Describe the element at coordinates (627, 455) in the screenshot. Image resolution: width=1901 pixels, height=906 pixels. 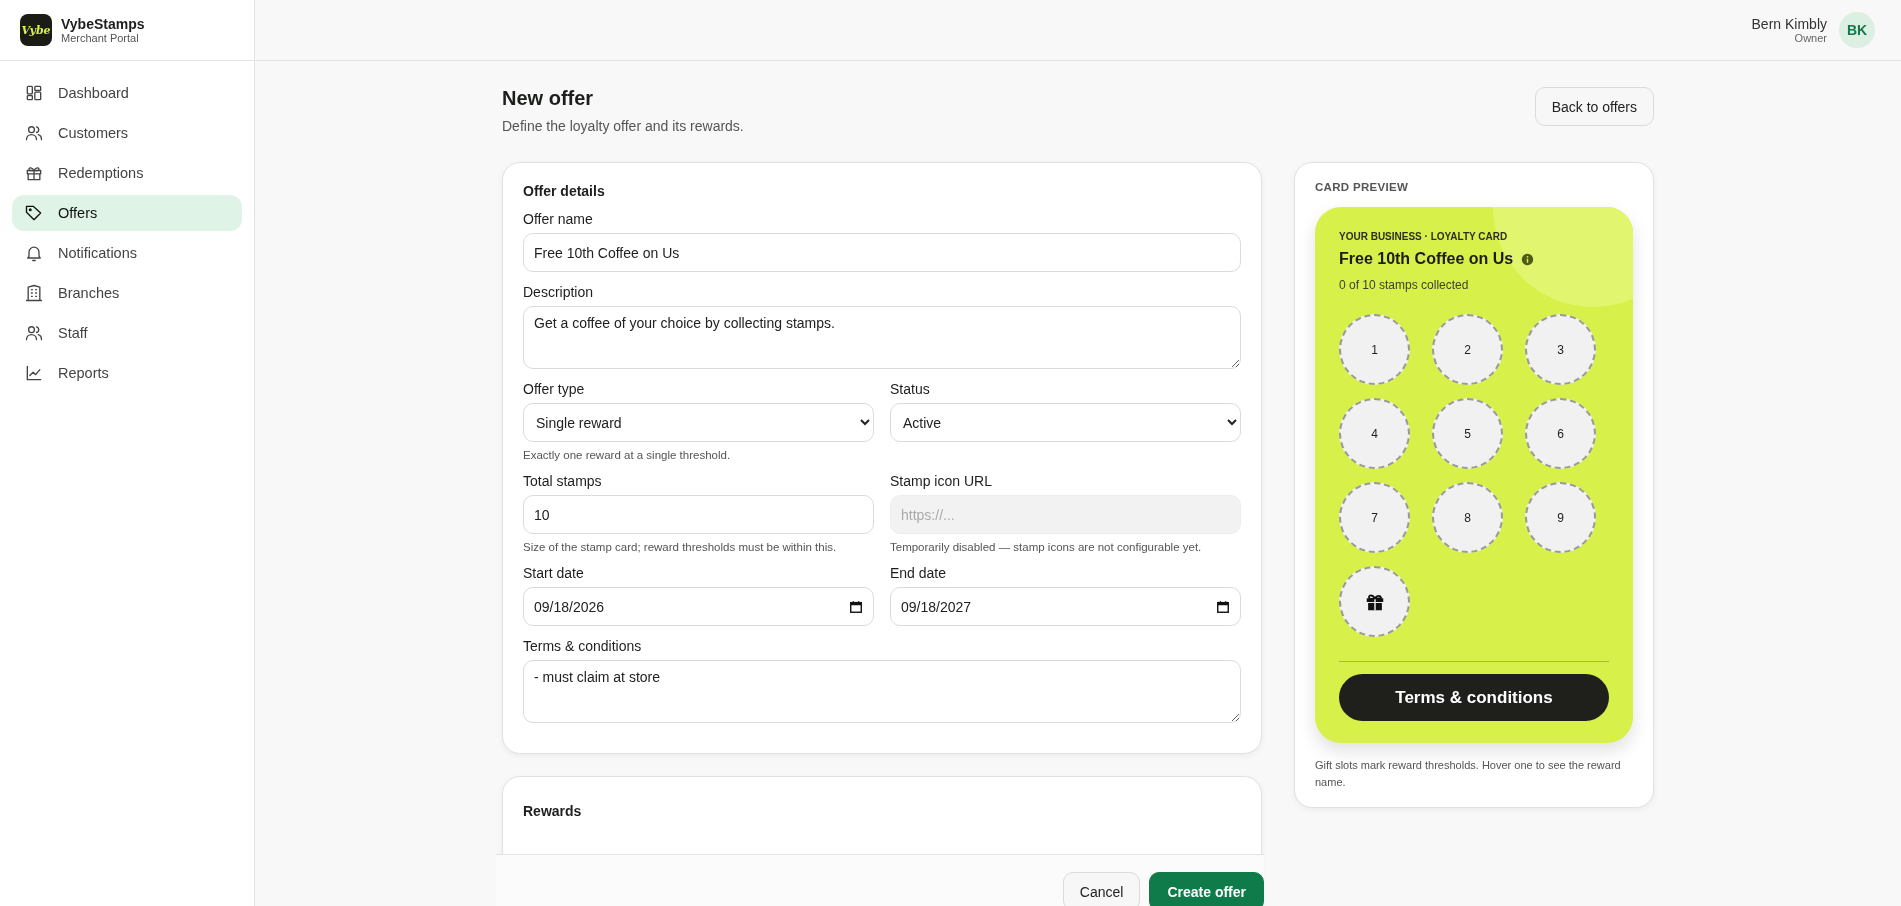
I see `field-hint: Exactly one reward at a single threshold.` at that location.